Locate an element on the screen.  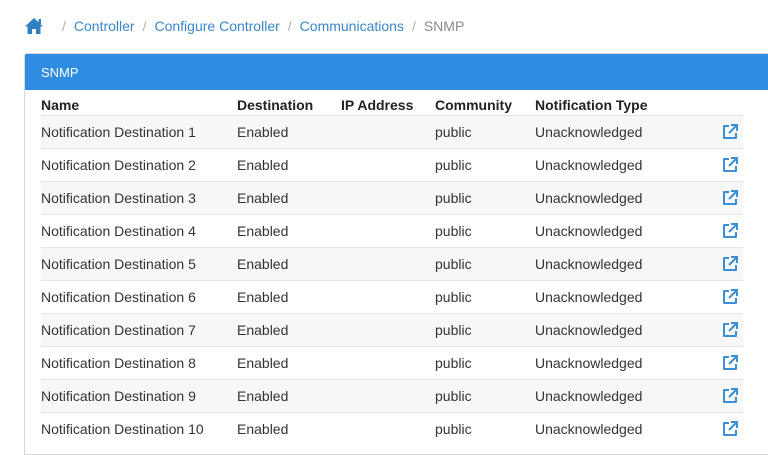
panel-title: SNMP is located at coordinates (396, 72).